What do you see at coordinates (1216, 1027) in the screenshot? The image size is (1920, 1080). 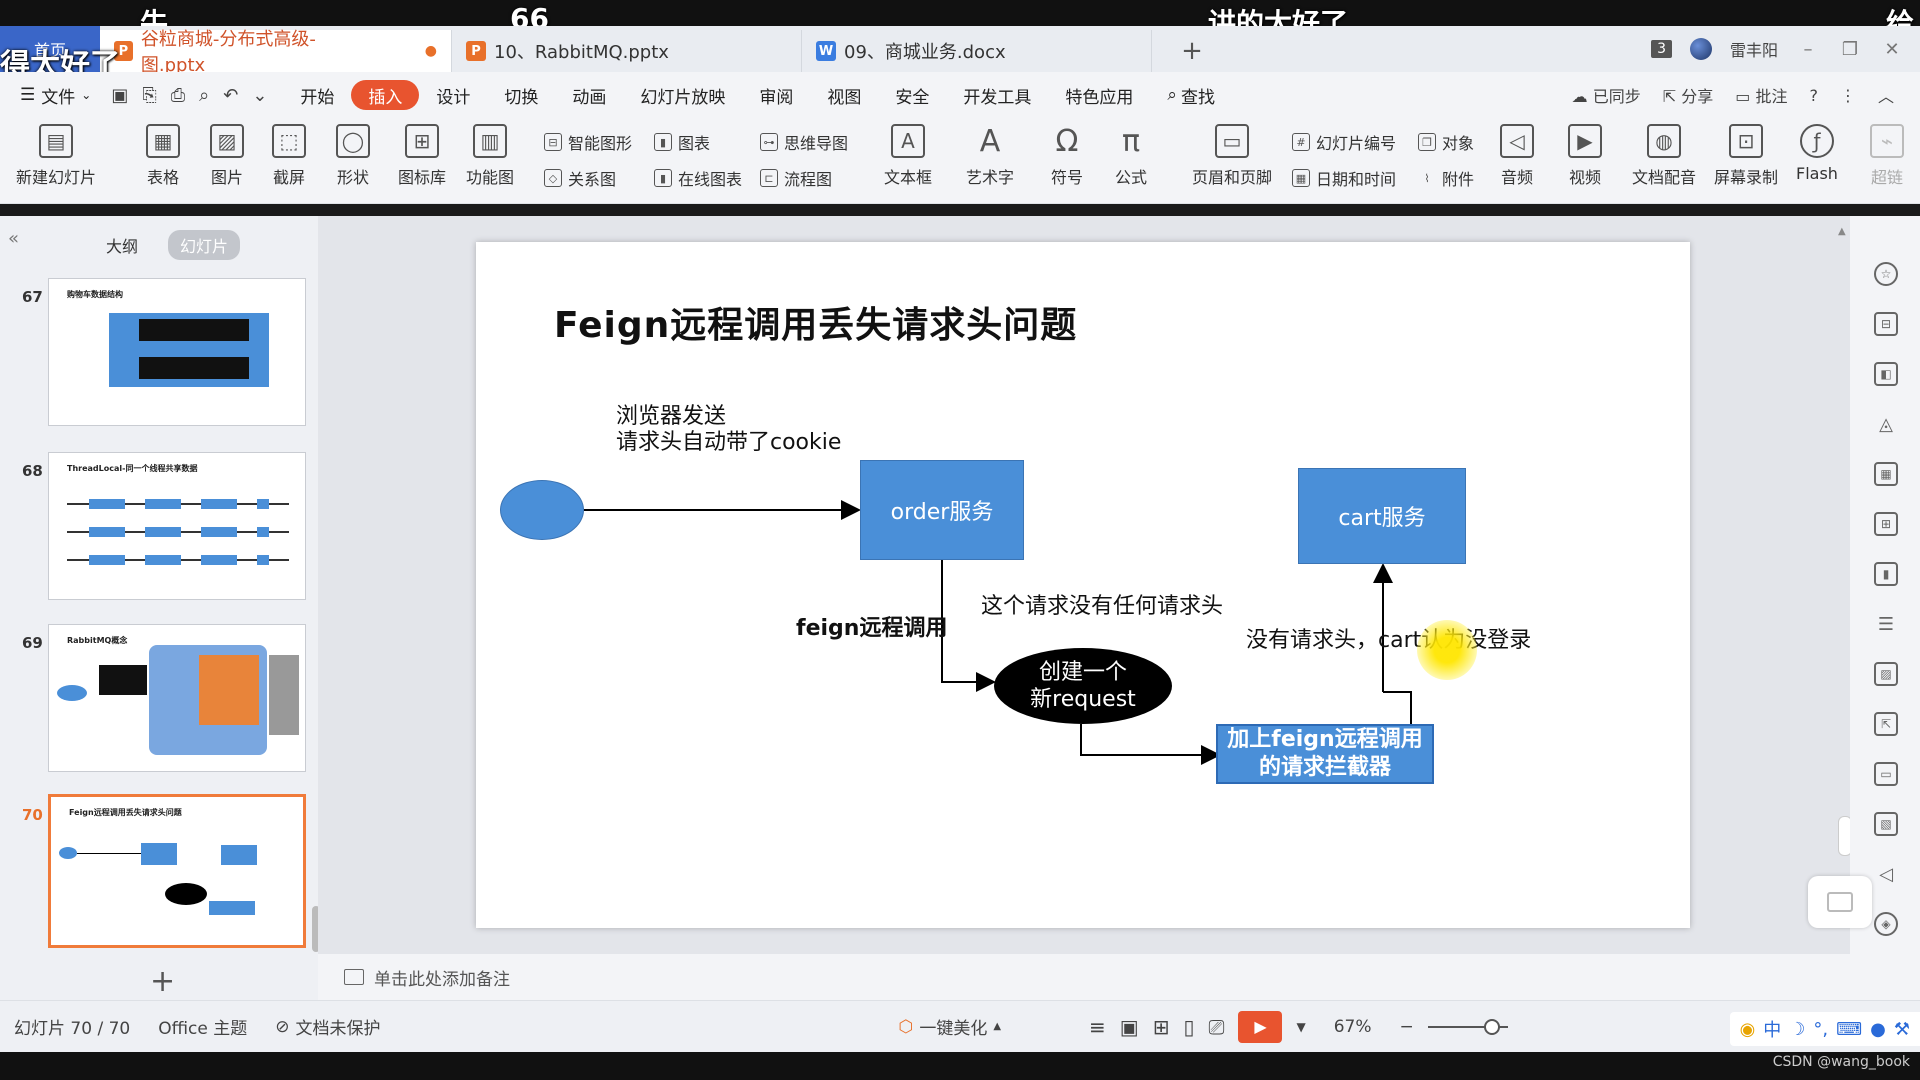 I see `presenter-view-icon: ⎚` at bounding box center [1216, 1027].